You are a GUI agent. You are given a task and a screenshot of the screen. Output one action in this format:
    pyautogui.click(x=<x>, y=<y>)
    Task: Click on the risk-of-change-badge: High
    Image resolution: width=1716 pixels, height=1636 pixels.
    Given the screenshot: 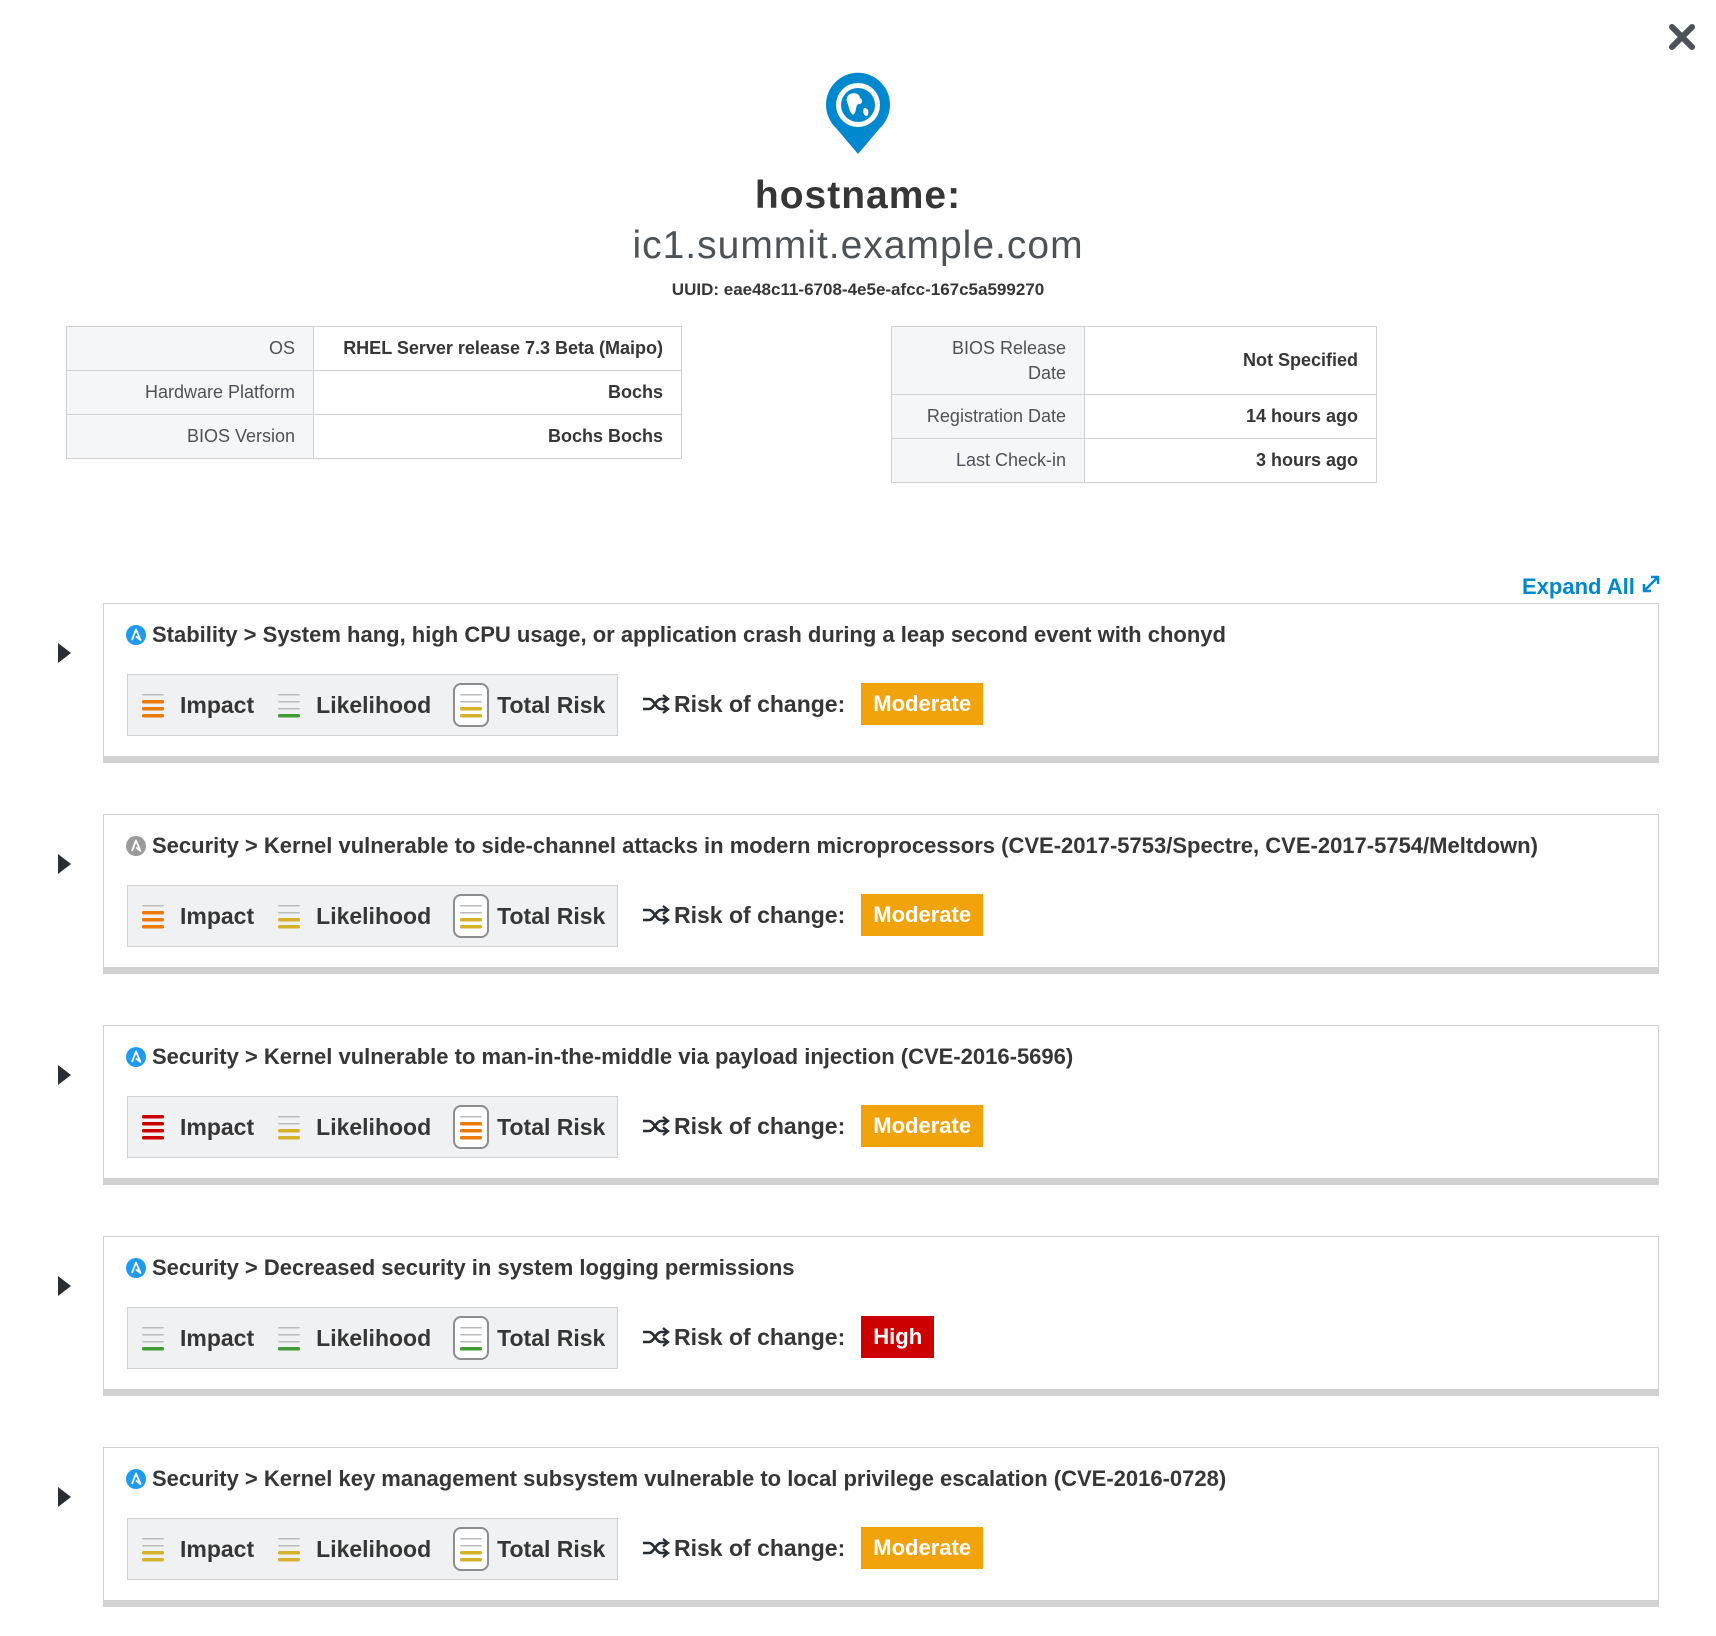 What is the action you would take?
    pyautogui.click(x=898, y=1337)
    